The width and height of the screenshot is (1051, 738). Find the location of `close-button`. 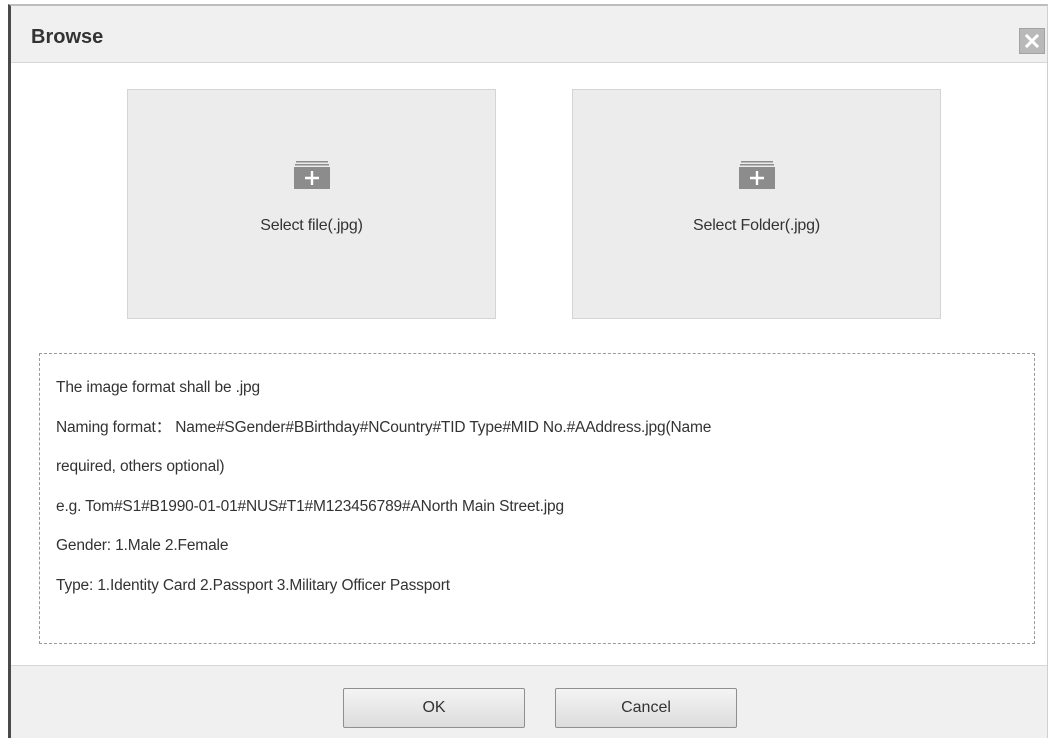

close-button is located at coordinates (1032, 41).